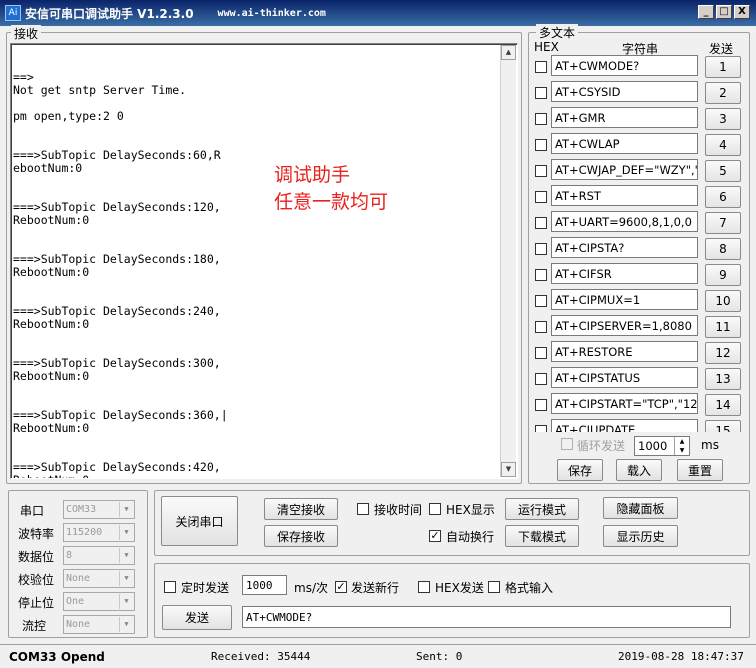 This screenshot has width=756, height=668. Describe the element at coordinates (624, 351) in the screenshot. I see `row-string-input: AT+RESTORE` at that location.